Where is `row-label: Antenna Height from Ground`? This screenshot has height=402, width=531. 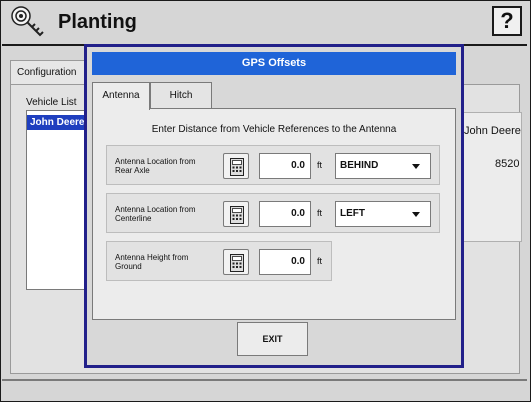 row-label: Antenna Height from Ground is located at coordinates (165, 262).